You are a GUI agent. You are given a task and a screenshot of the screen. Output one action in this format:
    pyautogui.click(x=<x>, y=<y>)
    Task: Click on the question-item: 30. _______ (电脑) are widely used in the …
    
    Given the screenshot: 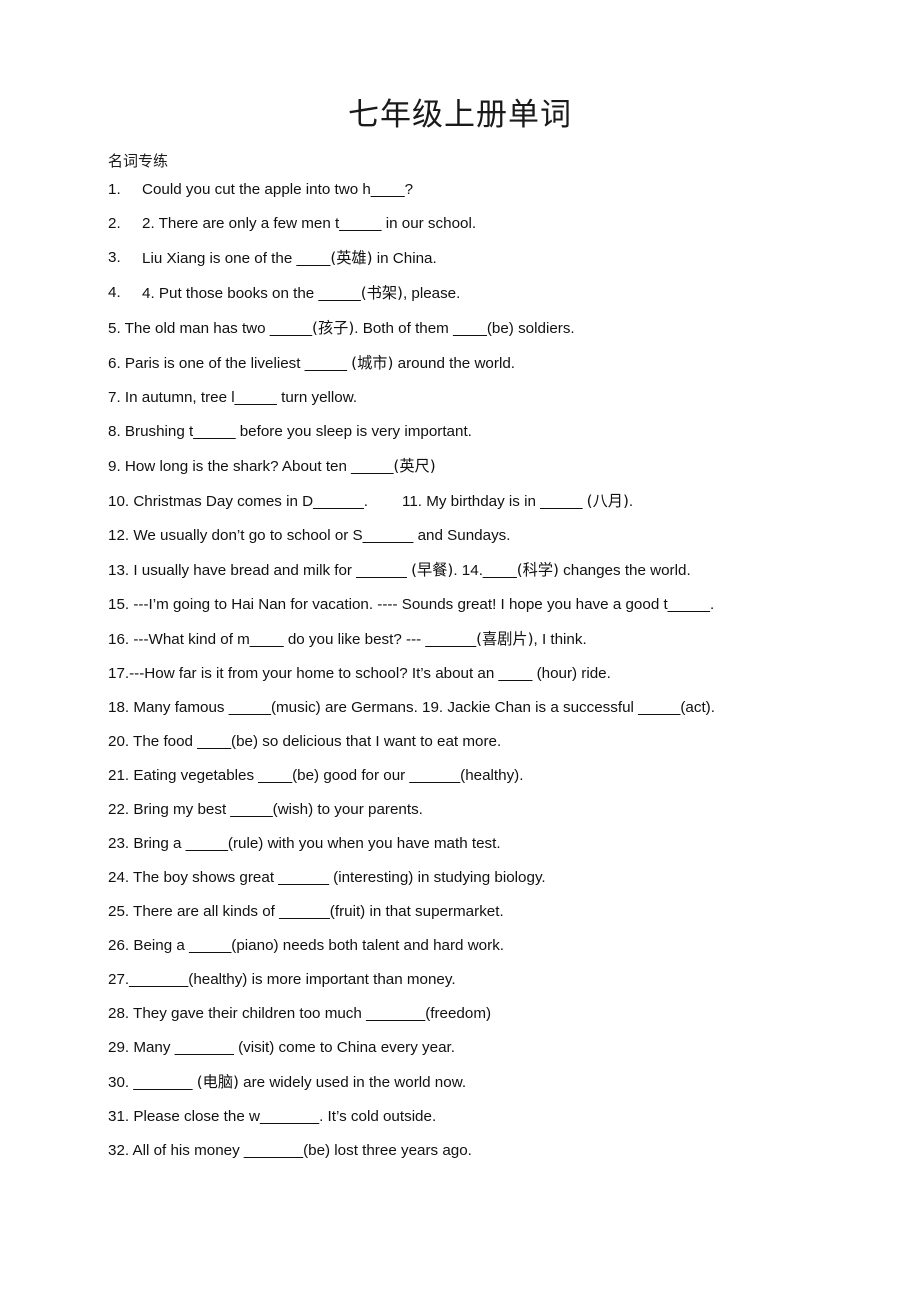 What is the action you would take?
    pyautogui.click(x=460, y=1082)
    